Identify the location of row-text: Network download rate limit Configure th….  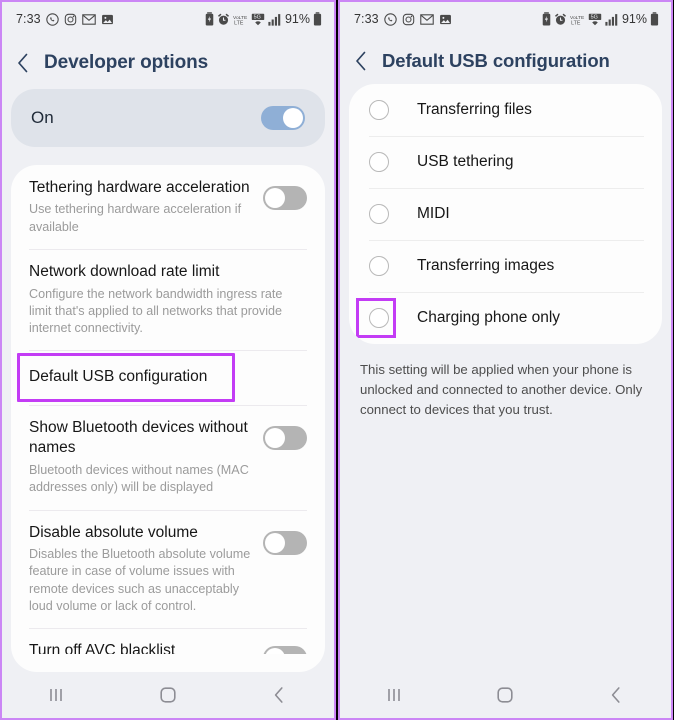
(168, 299).